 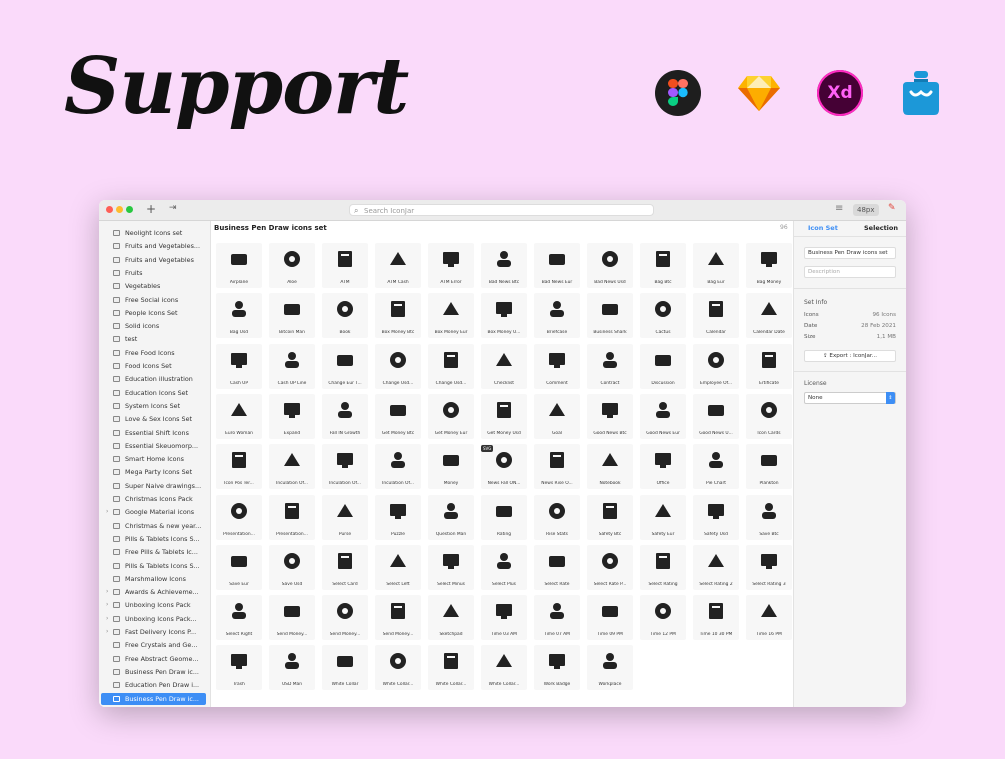 I want to click on set-name-field: Business Pen Draw icons set, so click(x=850, y=253).